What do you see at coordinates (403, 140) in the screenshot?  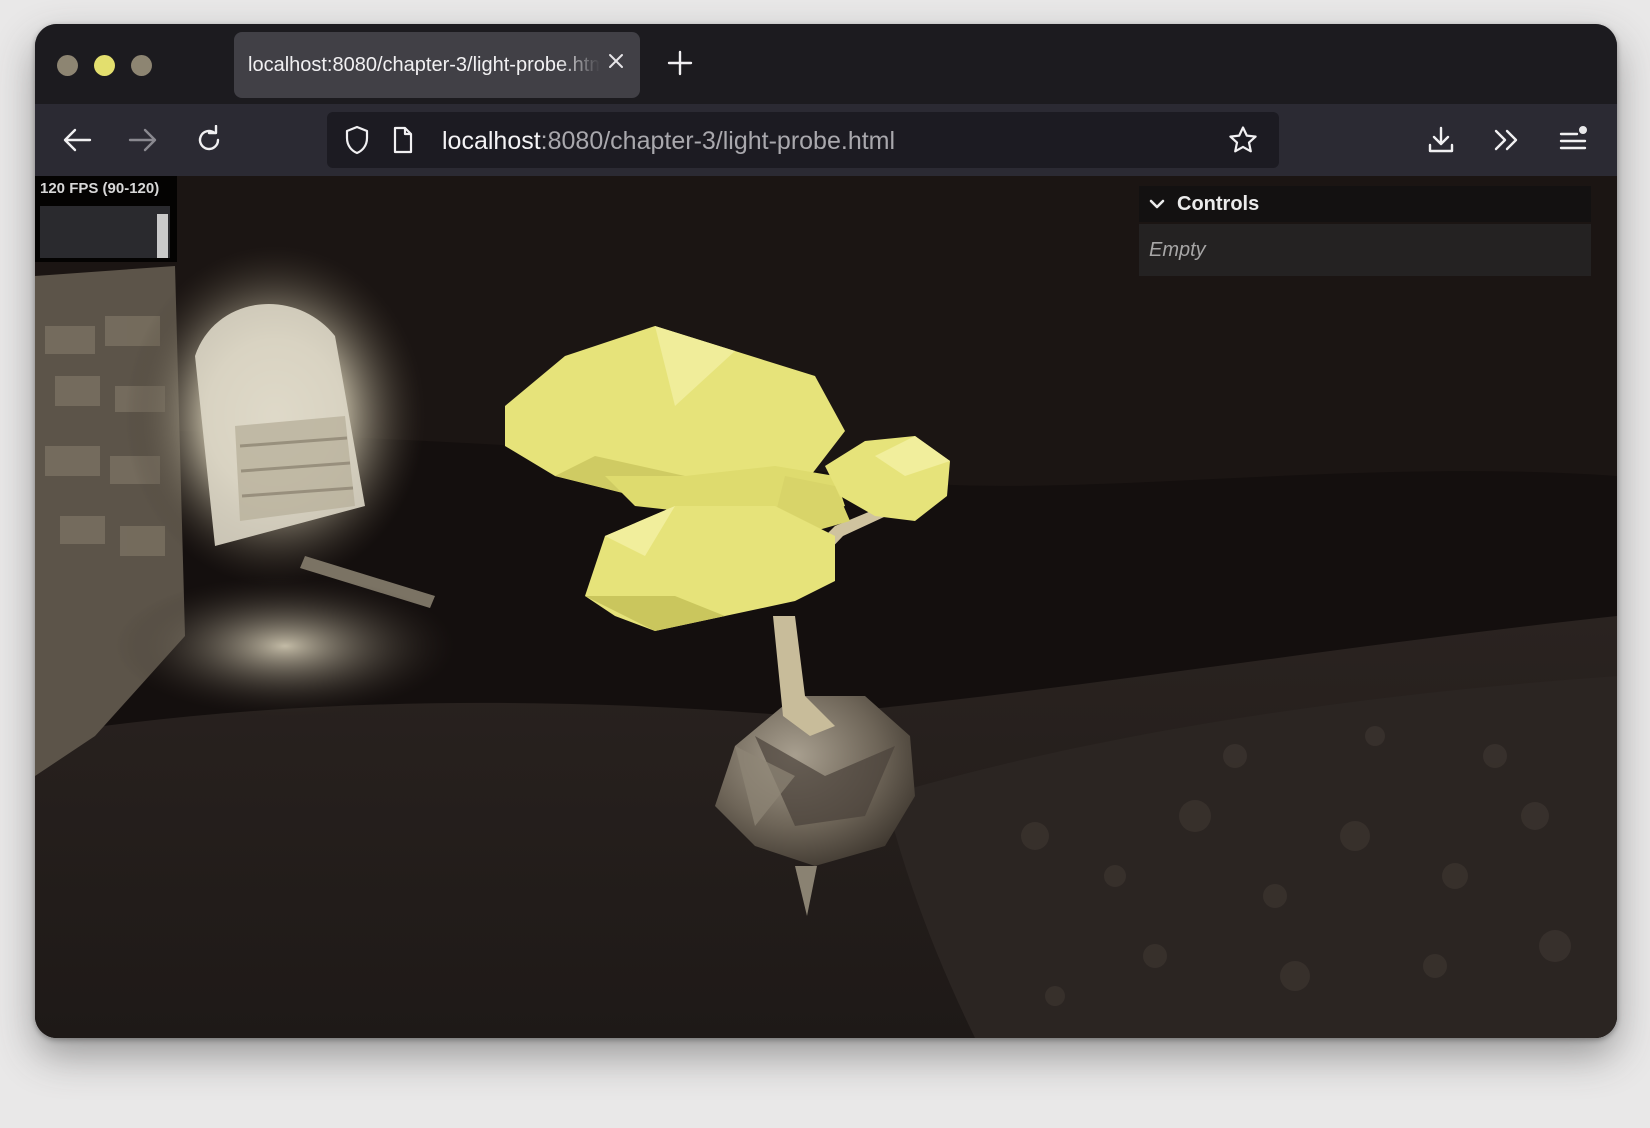 I see `page-icon` at bounding box center [403, 140].